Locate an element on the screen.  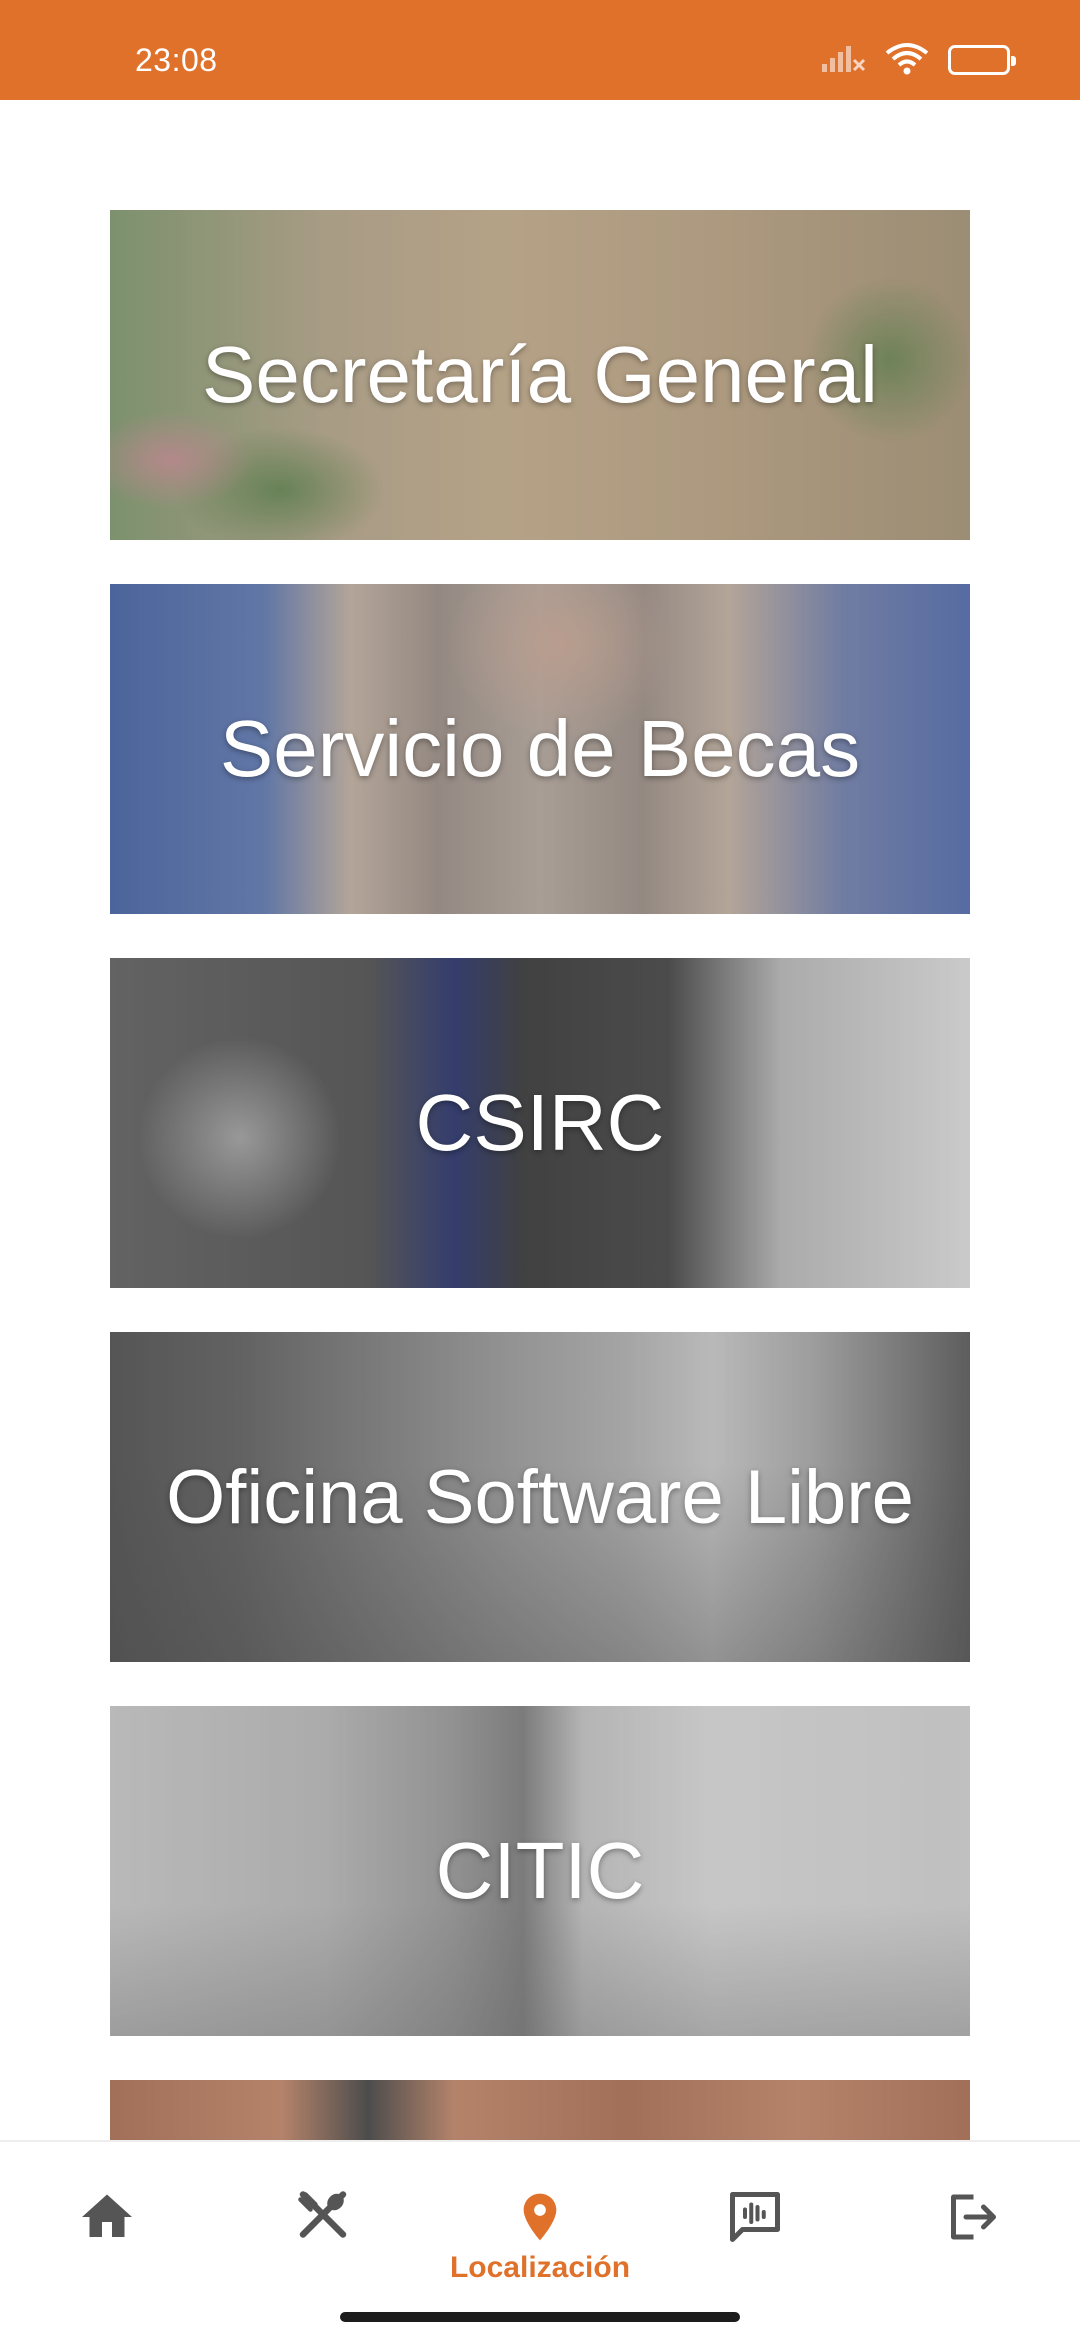
card-partial is located at coordinates (540, 2110).